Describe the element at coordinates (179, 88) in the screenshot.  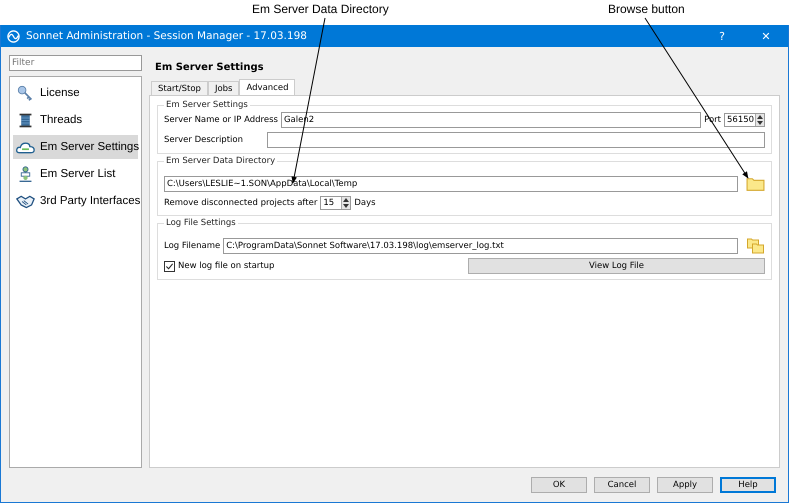
I see `tab: Start/Stop` at that location.